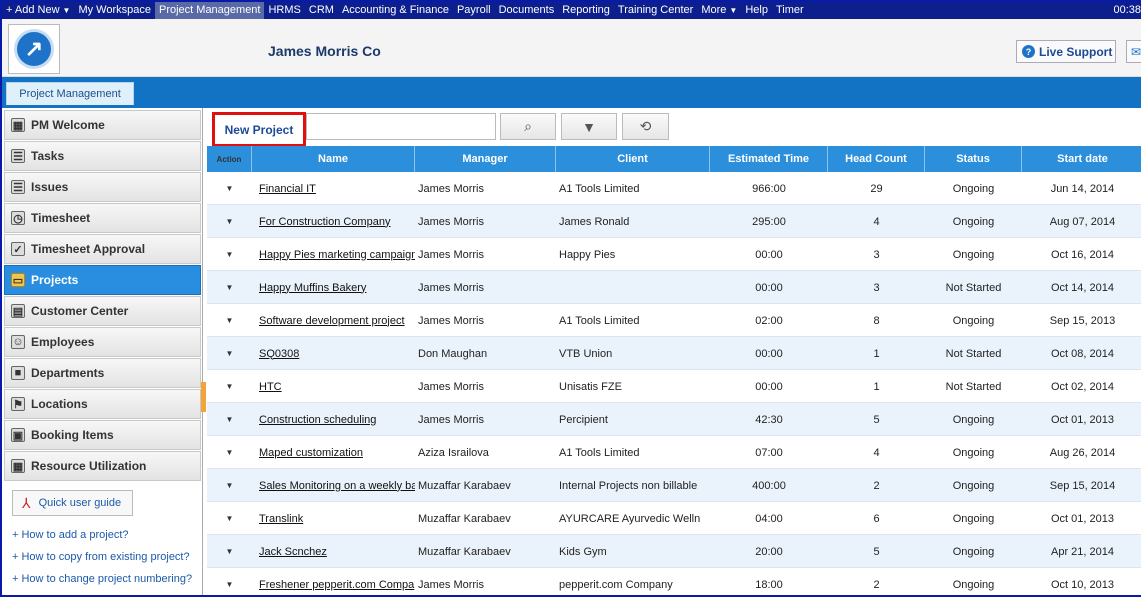 The height and width of the screenshot is (597, 1141). I want to click on cell-name: Sales Monitoring on a weekly ba, so click(333, 485).